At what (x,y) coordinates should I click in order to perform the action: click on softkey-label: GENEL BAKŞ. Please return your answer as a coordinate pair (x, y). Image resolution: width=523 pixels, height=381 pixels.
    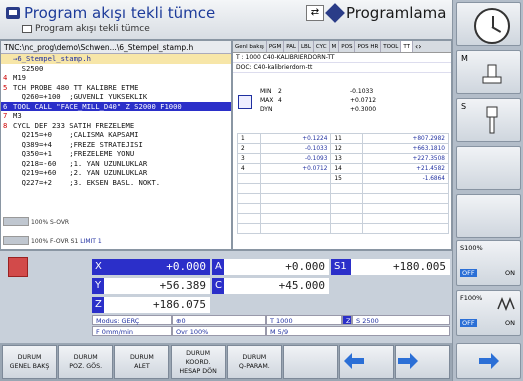
    Looking at the image, I should click on (29, 366).